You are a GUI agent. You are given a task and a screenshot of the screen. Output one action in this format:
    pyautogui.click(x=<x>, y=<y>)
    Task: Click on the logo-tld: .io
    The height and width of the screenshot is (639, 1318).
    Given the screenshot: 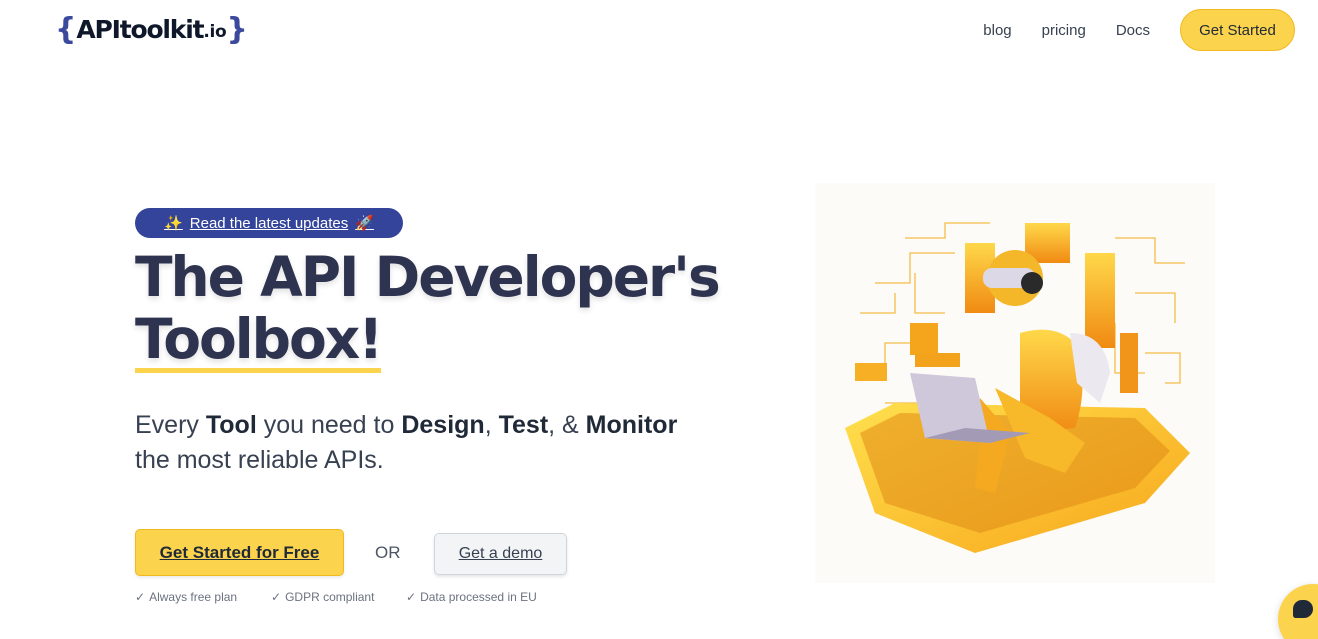 What is the action you would take?
    pyautogui.click(x=215, y=32)
    